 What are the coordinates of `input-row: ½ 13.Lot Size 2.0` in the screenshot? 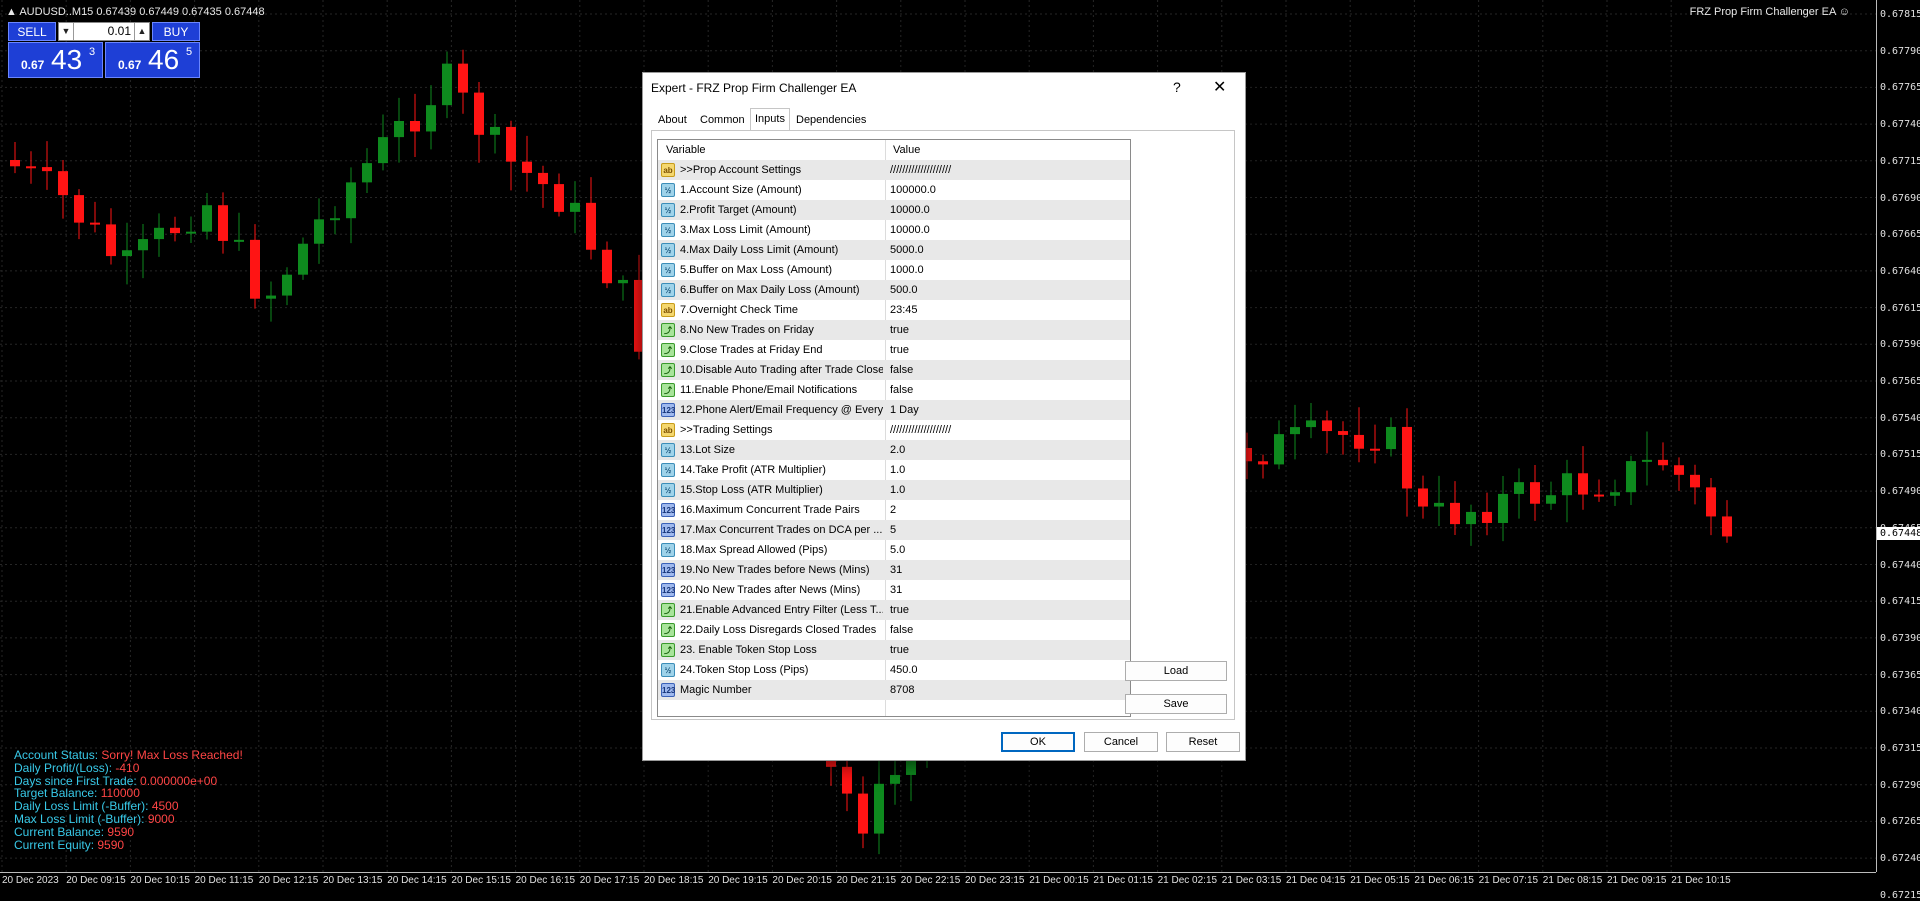 It's located at (894, 450).